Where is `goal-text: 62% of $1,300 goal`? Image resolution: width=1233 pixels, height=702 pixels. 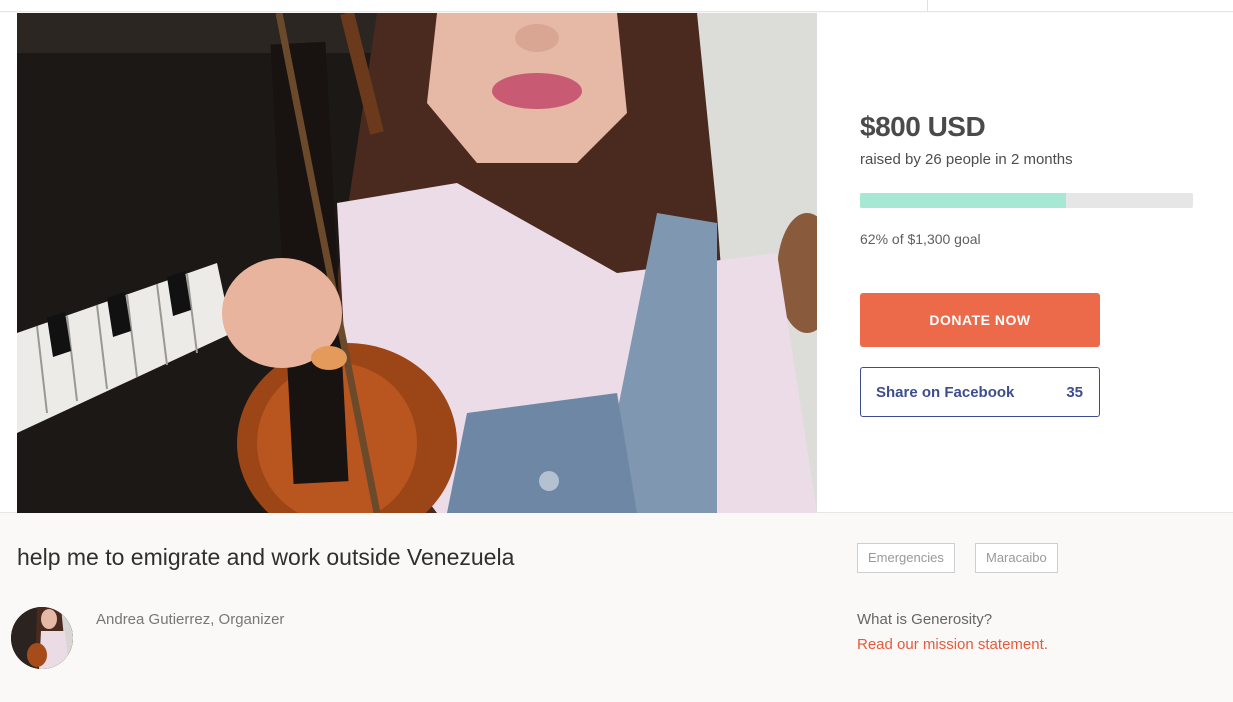 goal-text: 62% of $1,300 goal is located at coordinates (920, 239).